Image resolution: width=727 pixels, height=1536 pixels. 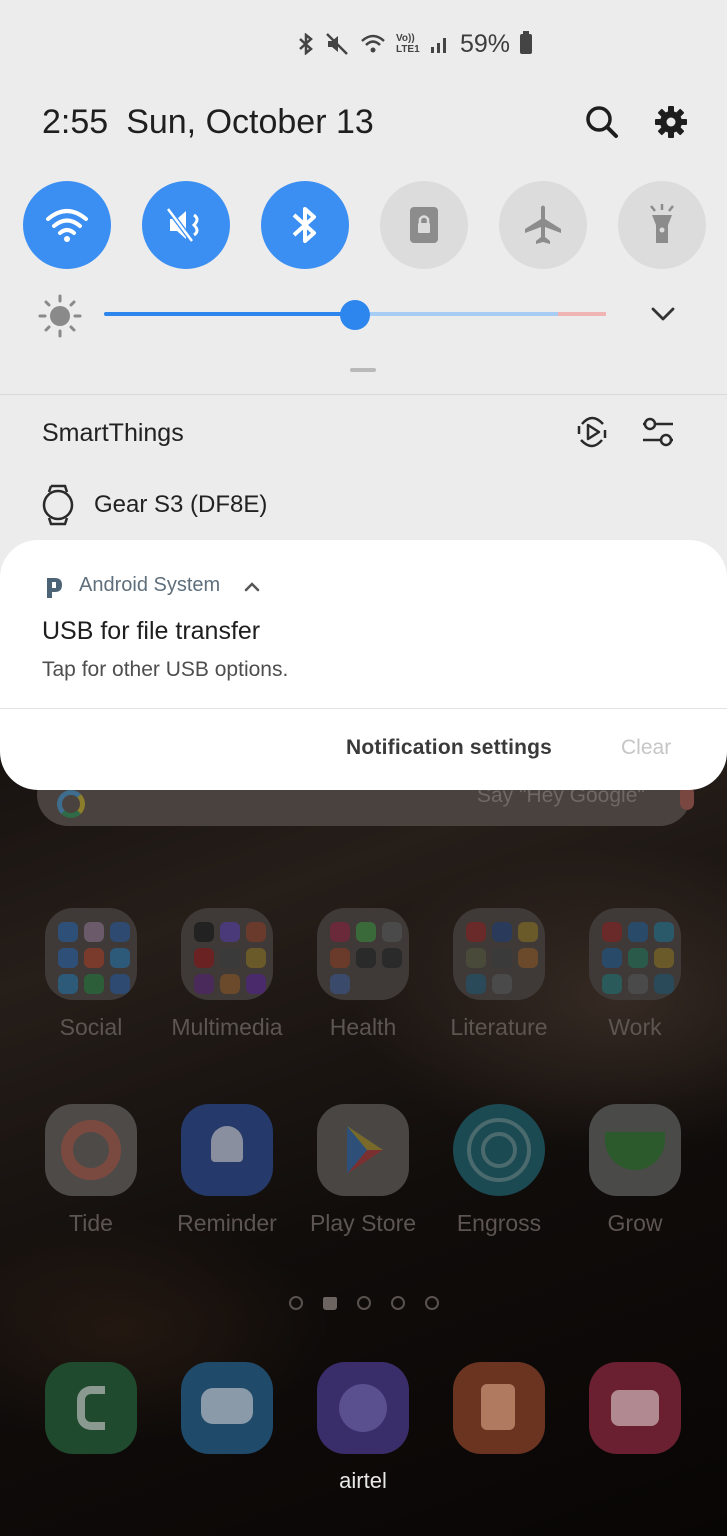 What do you see at coordinates (227, 1150) in the screenshot?
I see `reminder-icon` at bounding box center [227, 1150].